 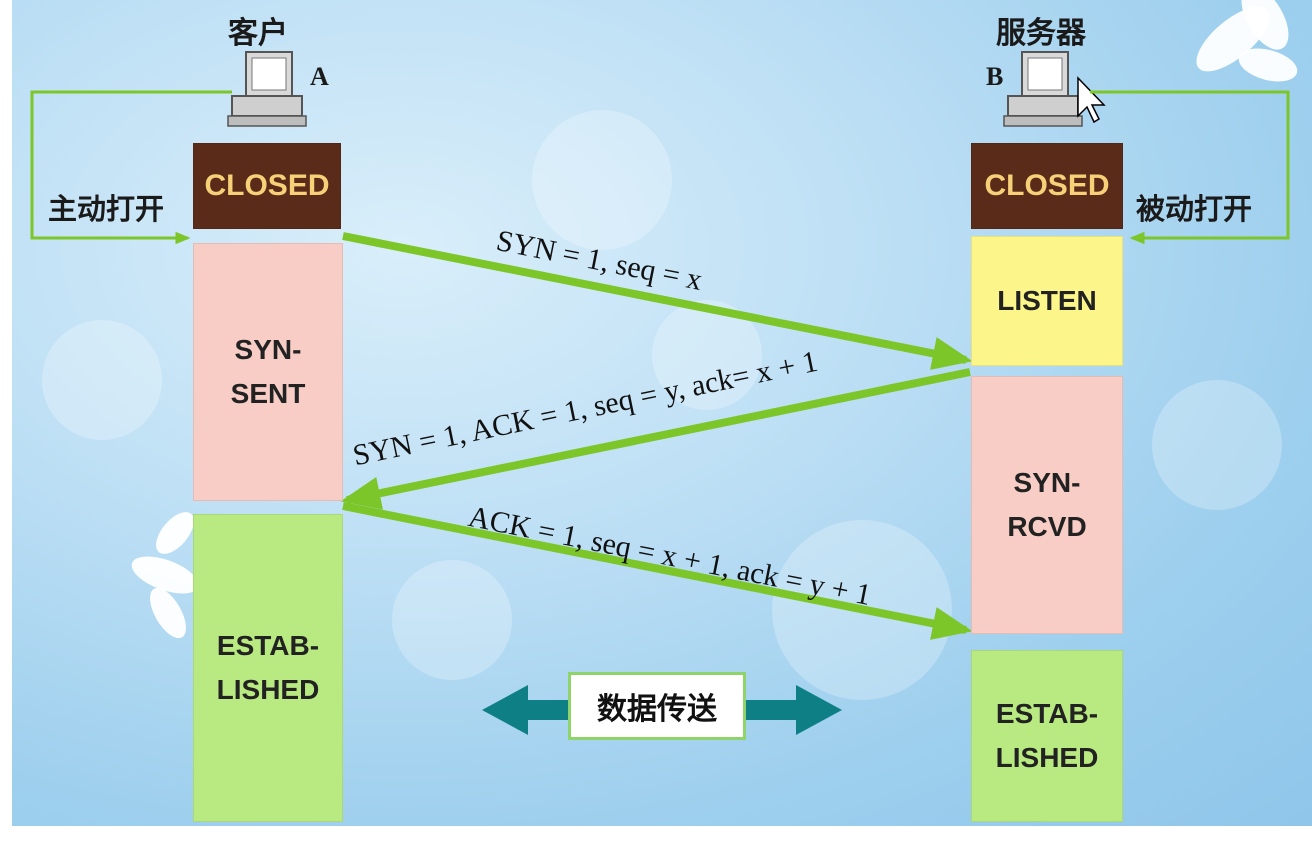 I want to click on server-state-closed: CLOSED, so click(x=1047, y=186).